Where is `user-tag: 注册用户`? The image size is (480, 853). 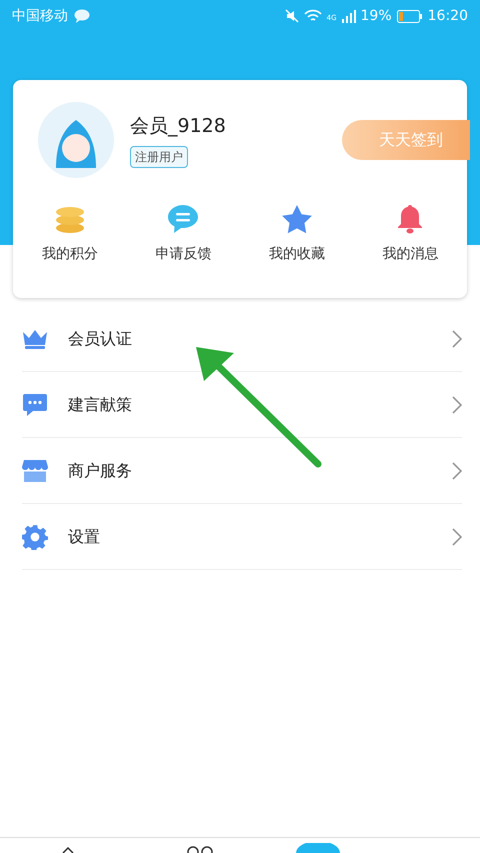 user-tag: 注册用户 is located at coordinates (159, 157).